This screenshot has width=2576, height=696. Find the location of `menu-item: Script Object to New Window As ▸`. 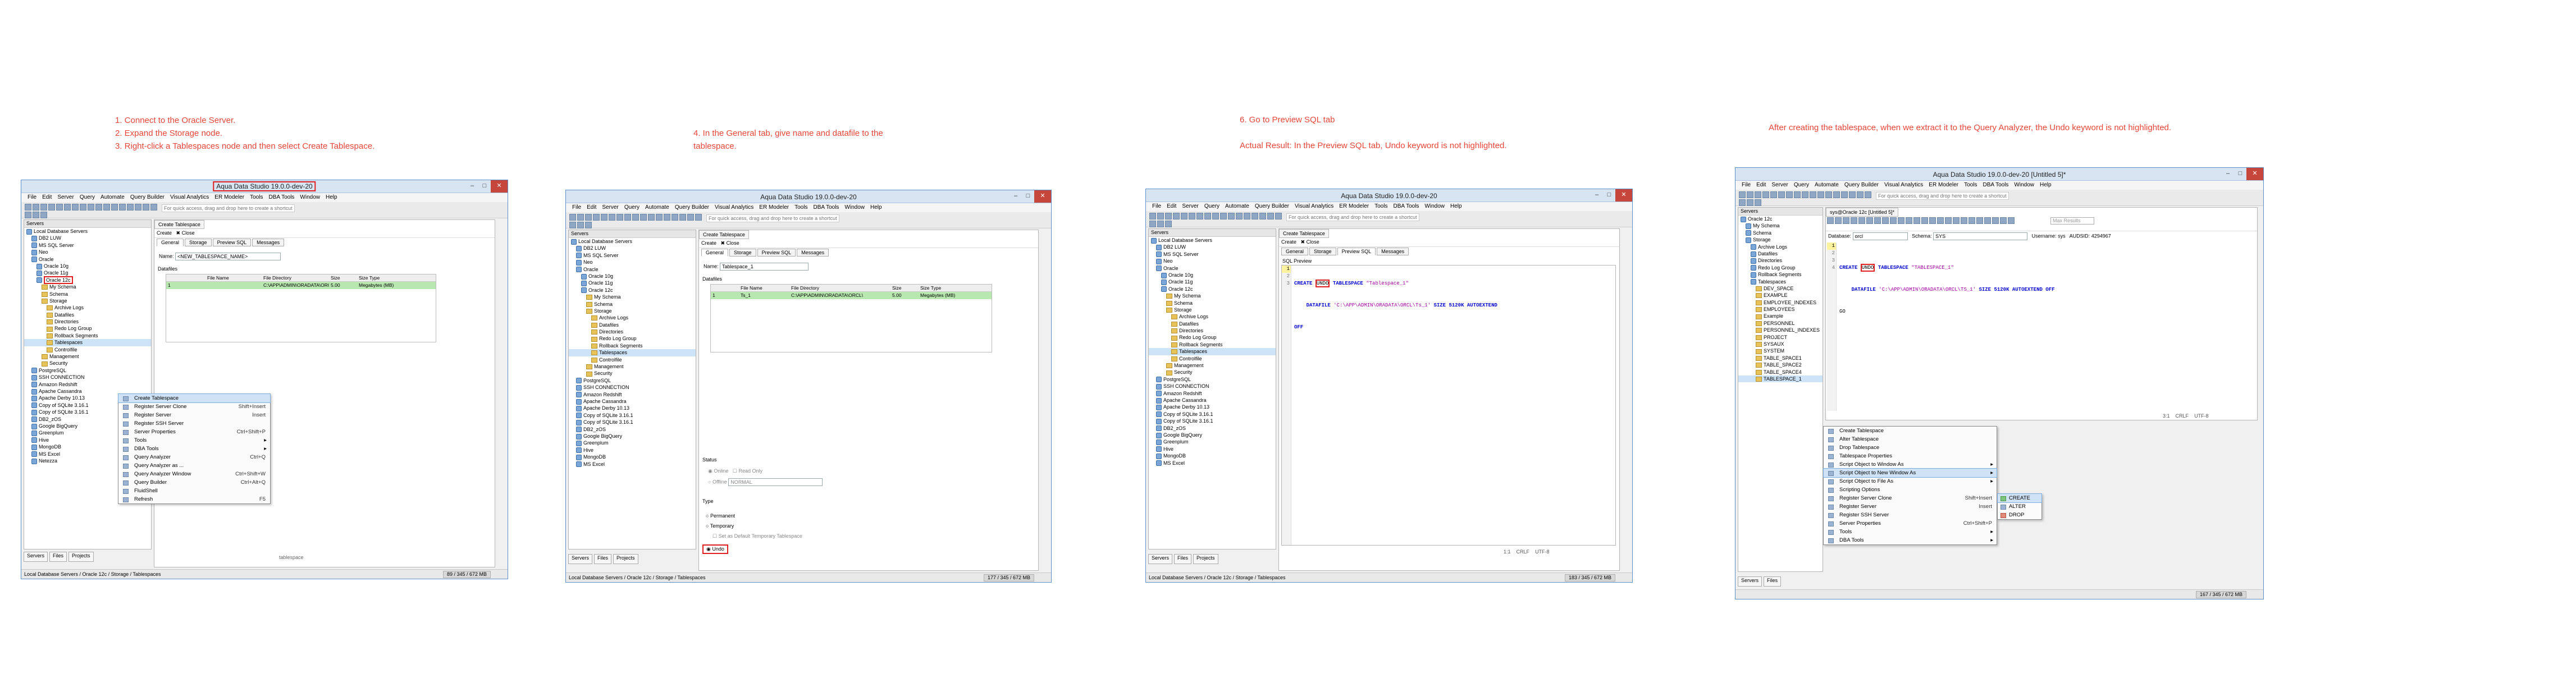

menu-item: Script Object to New Window As ▸ is located at coordinates (1910, 473).